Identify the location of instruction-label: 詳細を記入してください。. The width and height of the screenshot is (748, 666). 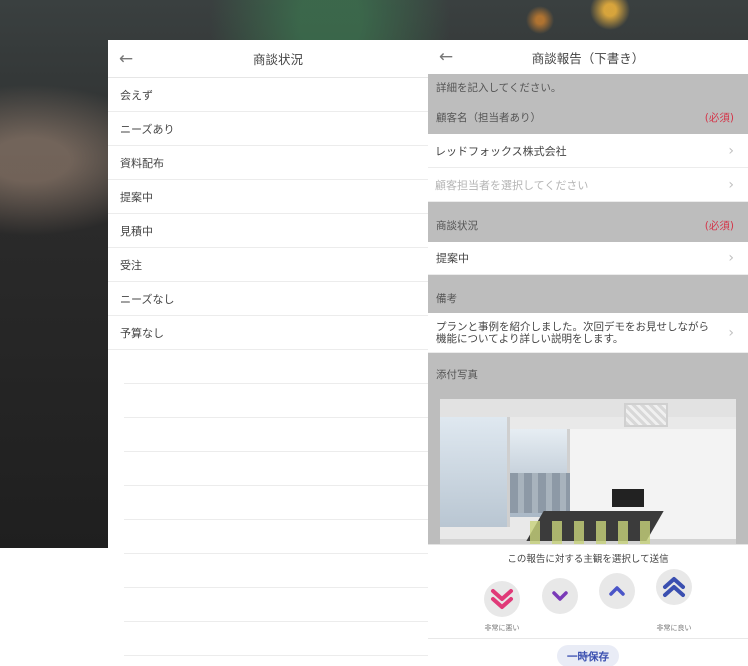
(499, 87).